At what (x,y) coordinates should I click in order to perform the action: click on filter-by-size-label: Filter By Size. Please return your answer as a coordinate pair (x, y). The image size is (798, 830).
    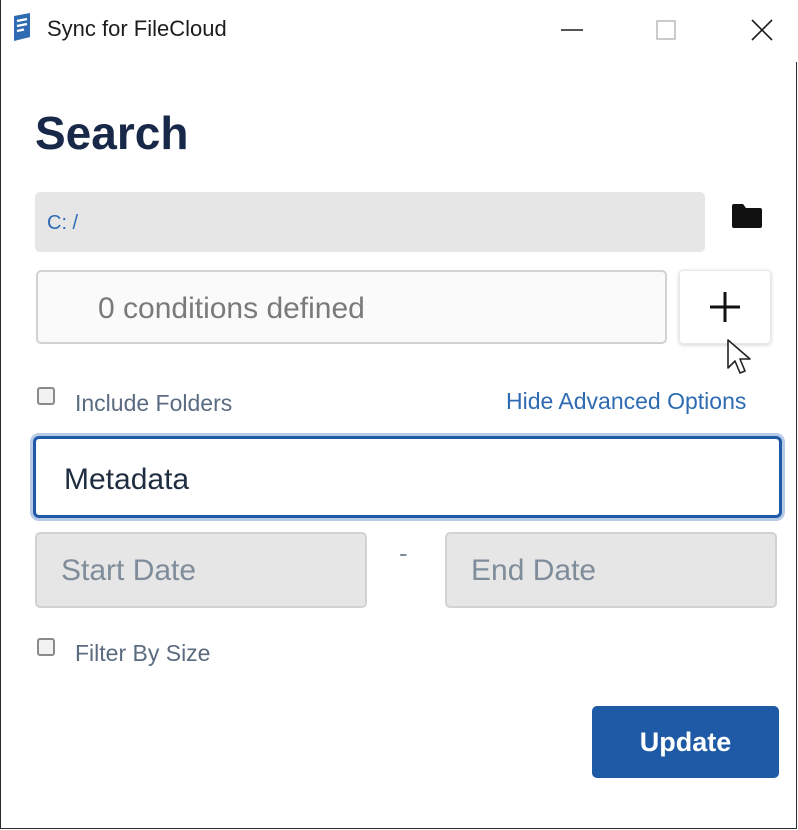
    Looking at the image, I should click on (142, 653).